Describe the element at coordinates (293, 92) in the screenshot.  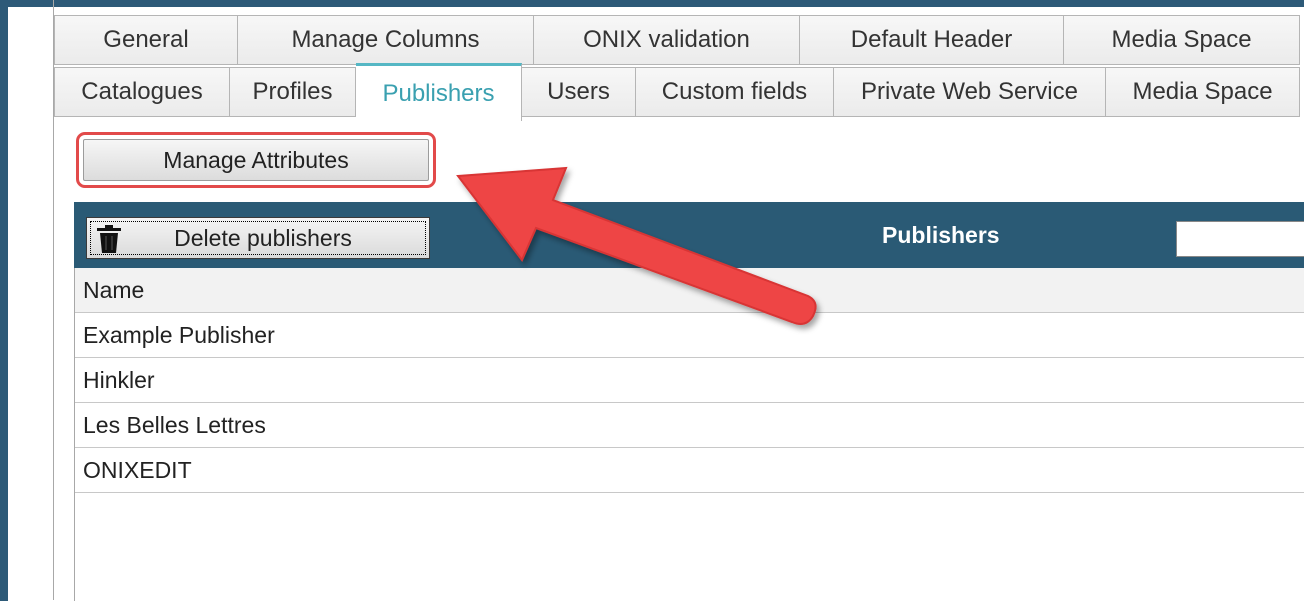
I see `tab-profiles: Profiles` at that location.